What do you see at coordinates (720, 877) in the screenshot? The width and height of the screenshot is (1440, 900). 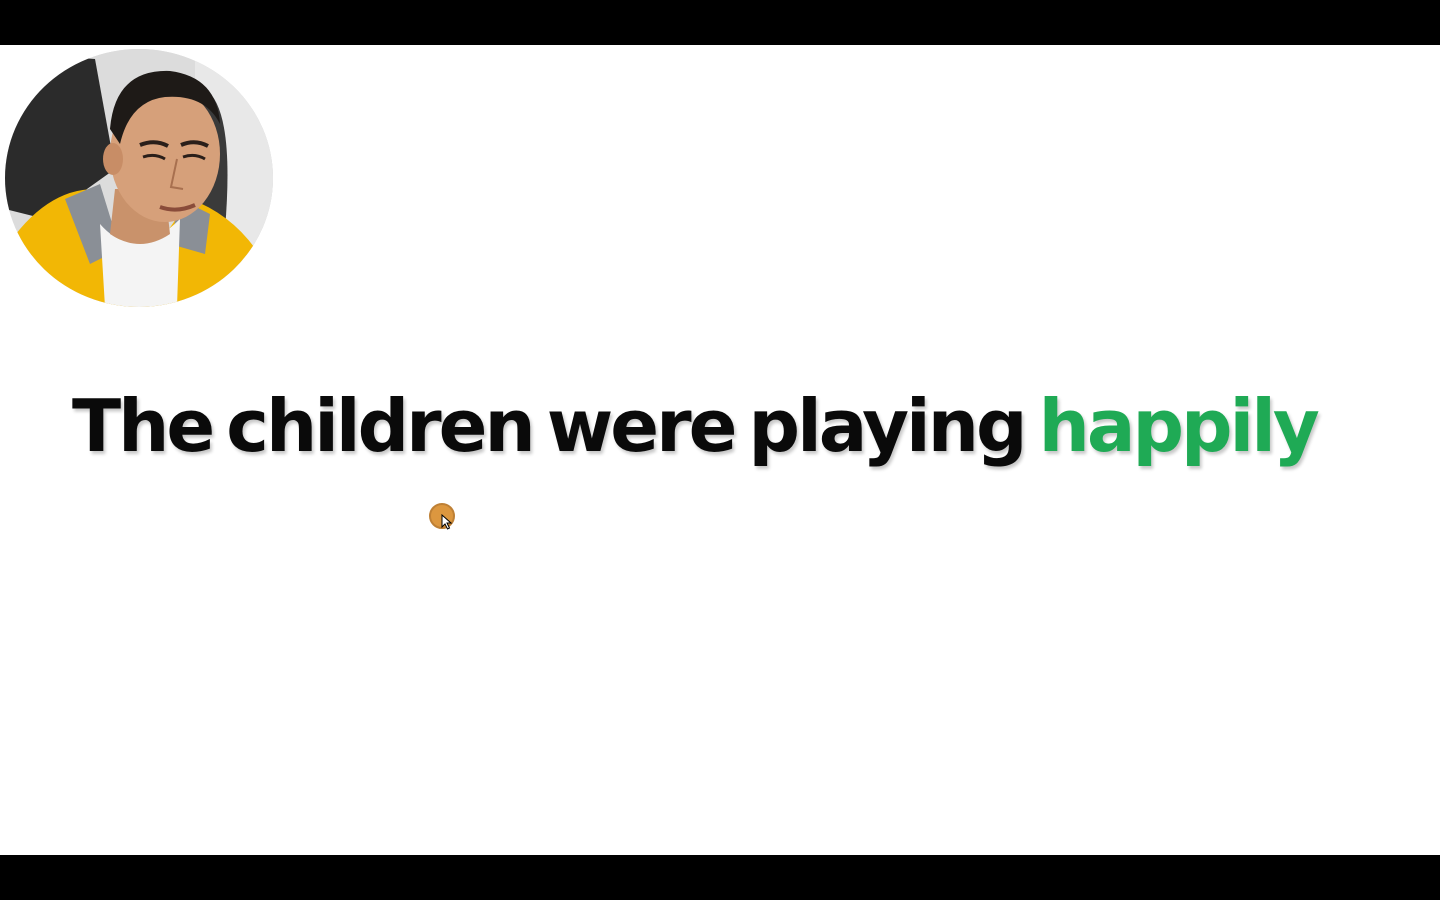 I see `letterbox-bottom` at bounding box center [720, 877].